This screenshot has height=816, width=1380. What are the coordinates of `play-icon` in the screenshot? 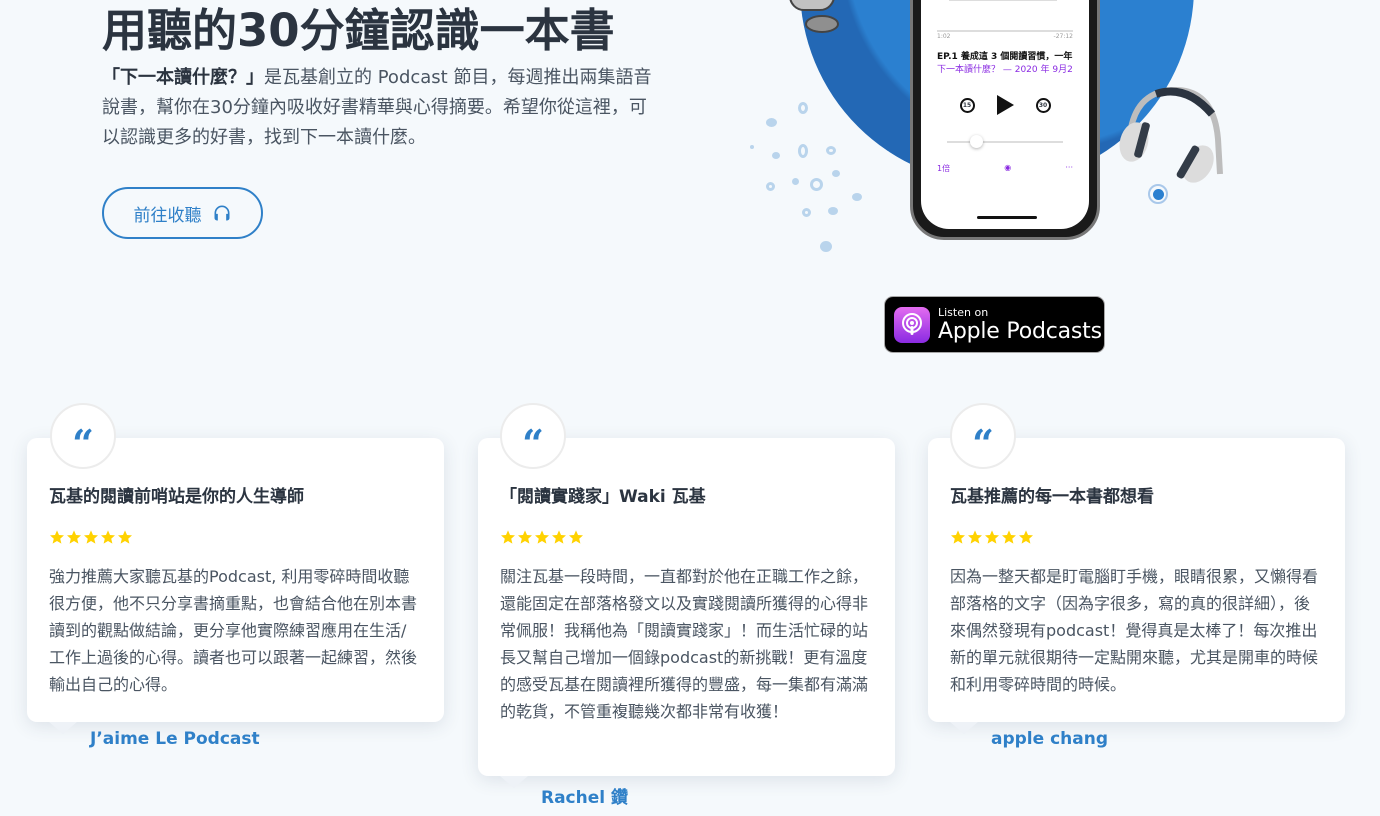 It's located at (1005, 105).